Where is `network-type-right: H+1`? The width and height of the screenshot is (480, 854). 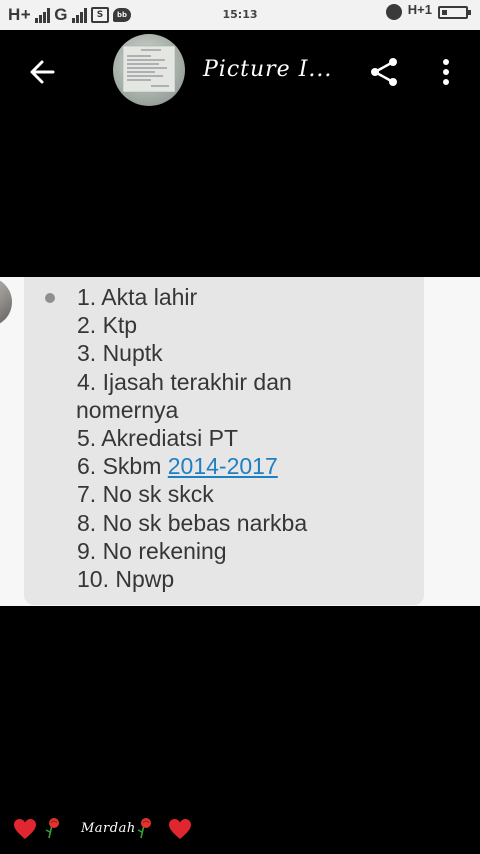 network-type-right: H+1 is located at coordinates (419, 9).